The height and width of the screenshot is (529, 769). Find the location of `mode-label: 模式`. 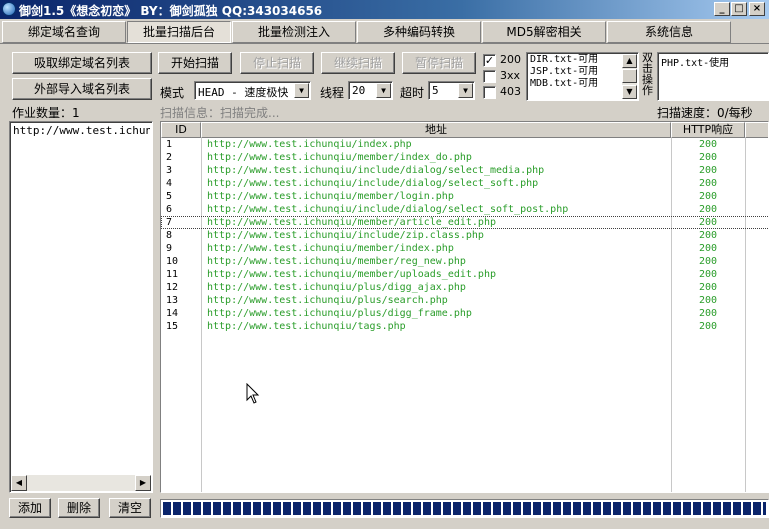

mode-label: 模式 is located at coordinates (172, 93).